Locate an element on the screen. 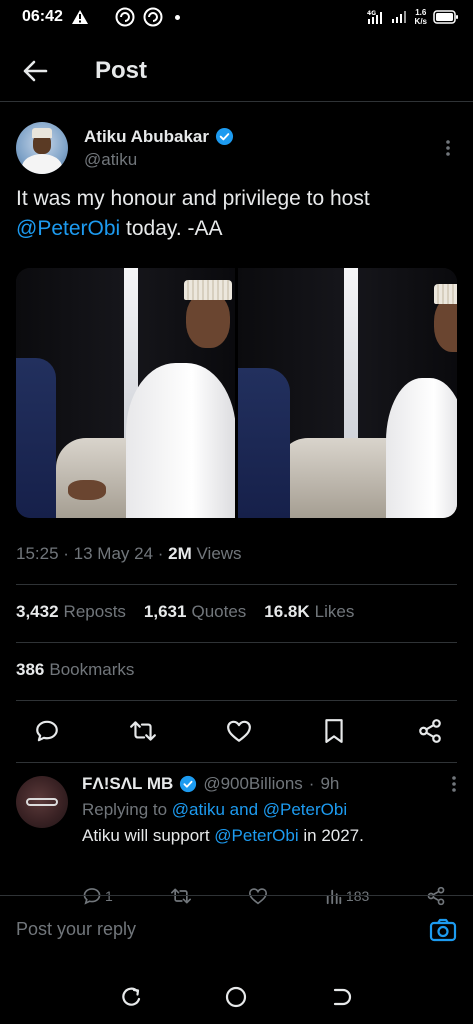  repost-icon is located at coordinates (142, 731).